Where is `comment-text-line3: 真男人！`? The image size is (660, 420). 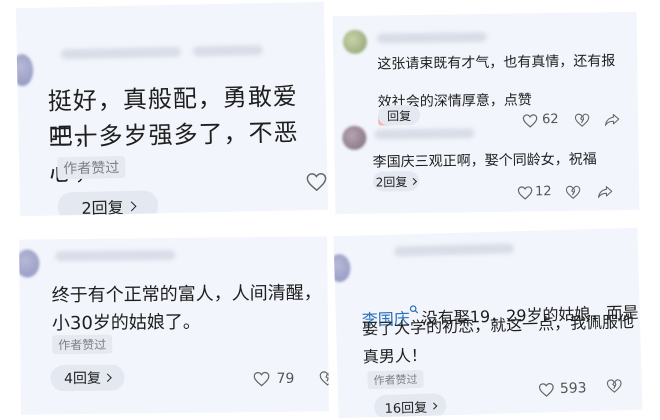 comment-text-line3: 真男人！ is located at coordinates (395, 356).